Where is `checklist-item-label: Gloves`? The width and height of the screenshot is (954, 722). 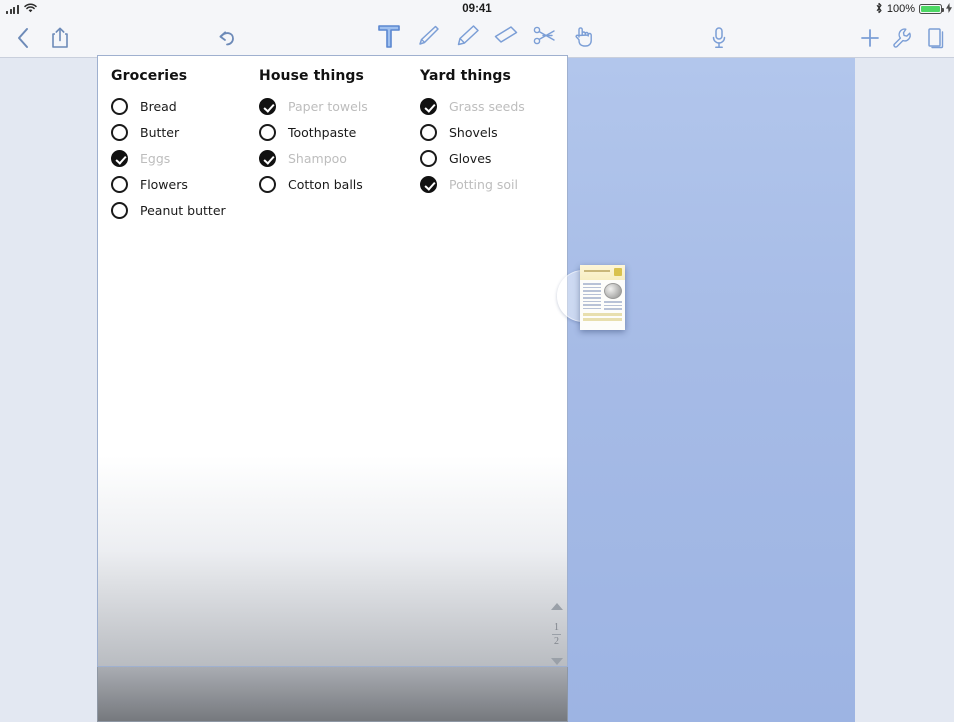
checklist-item-label: Gloves is located at coordinates (470, 158).